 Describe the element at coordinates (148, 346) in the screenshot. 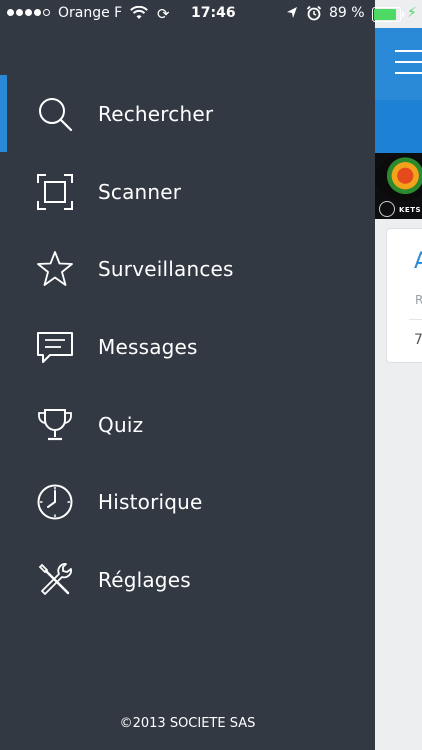

I see `menu-label: Messages` at that location.